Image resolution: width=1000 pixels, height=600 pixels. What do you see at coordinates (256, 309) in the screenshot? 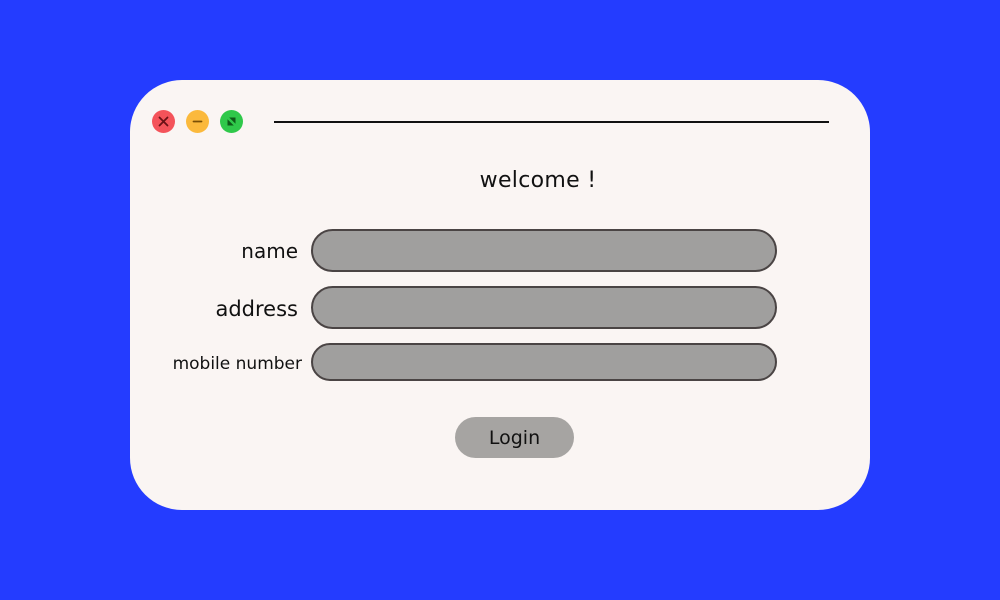
I see `address-label: address` at bounding box center [256, 309].